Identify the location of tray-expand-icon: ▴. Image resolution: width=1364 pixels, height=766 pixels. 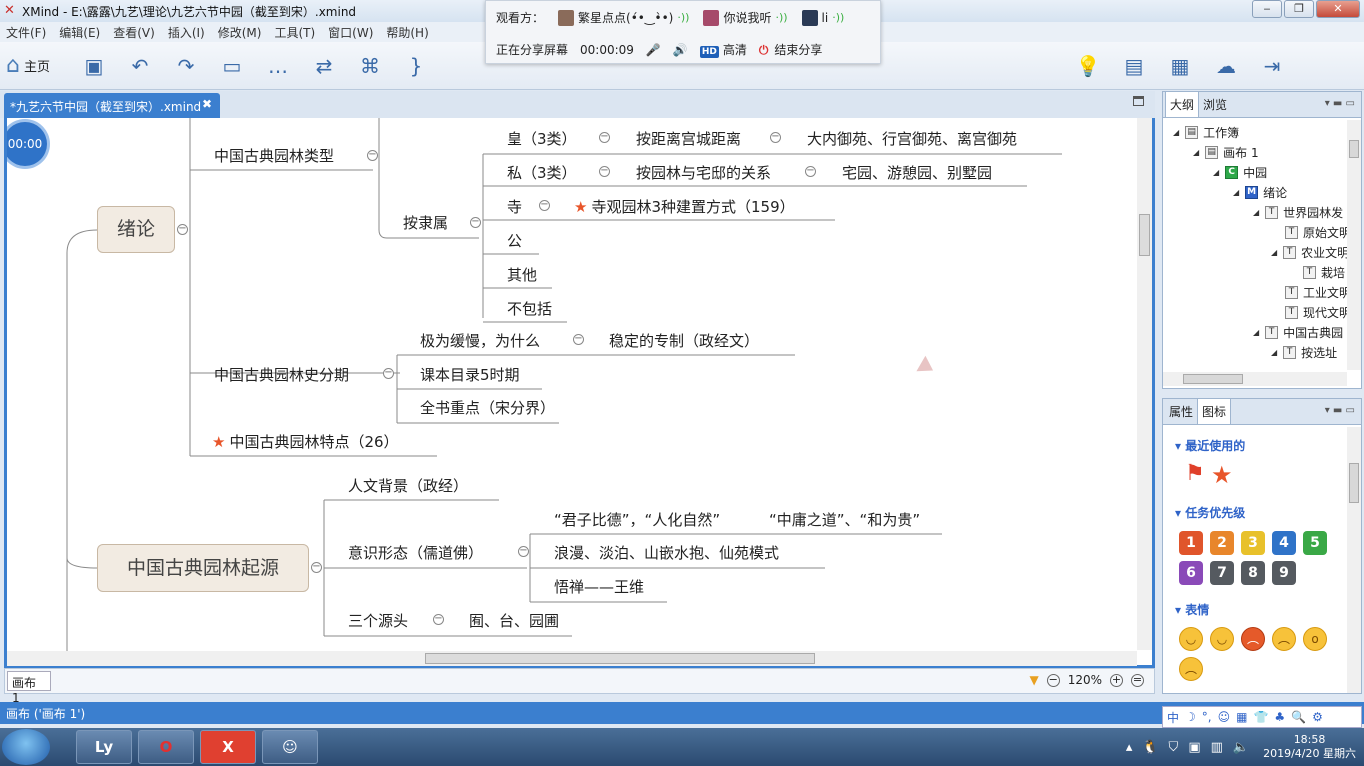
(1129, 747).